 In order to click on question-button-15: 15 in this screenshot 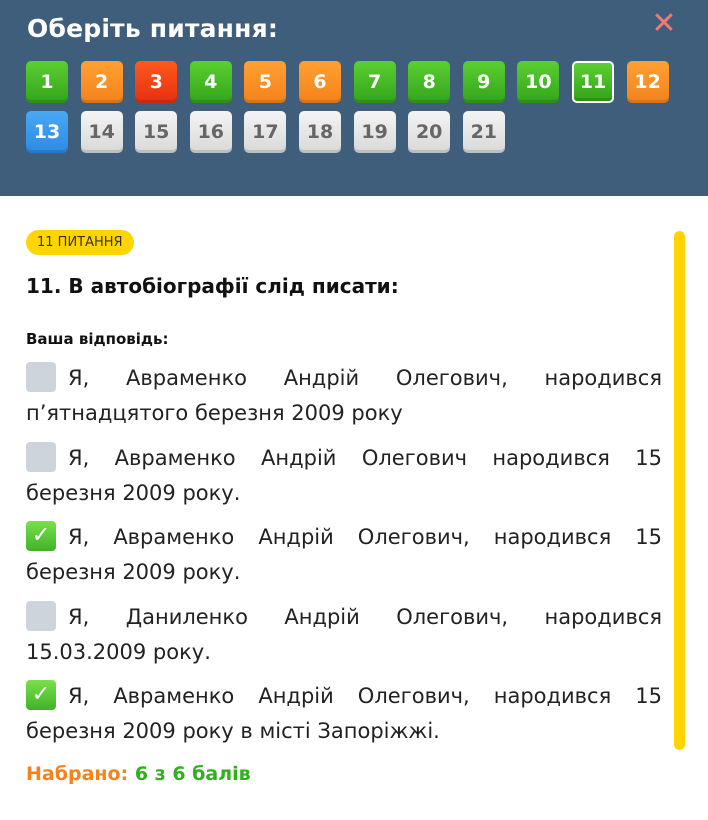, I will do `click(156, 132)`.